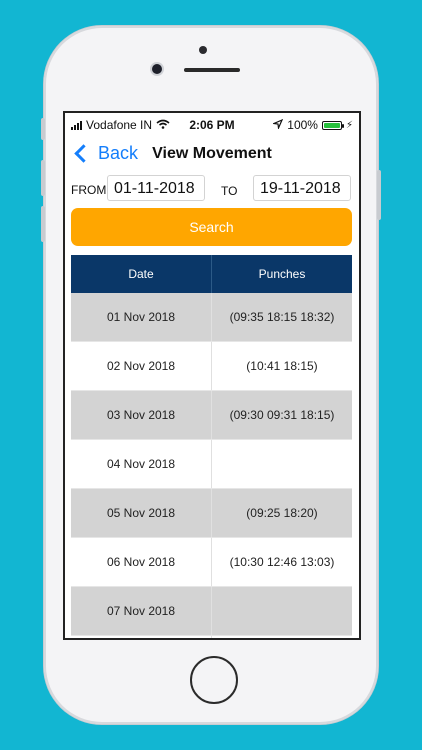 The width and height of the screenshot is (422, 750). Describe the element at coordinates (349, 125) in the screenshot. I see `charging-bolt-icon: ⚡` at that location.